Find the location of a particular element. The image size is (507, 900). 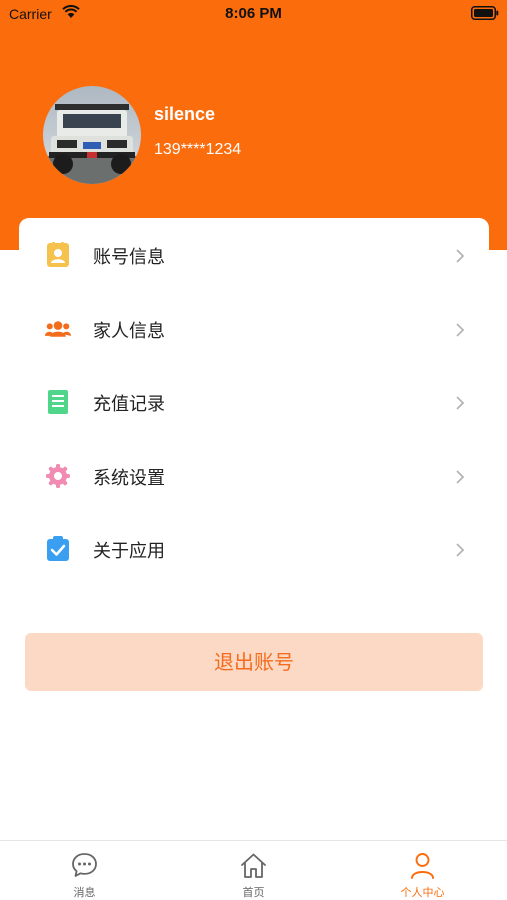

tab-messages: 消息 is located at coordinates (84, 870).